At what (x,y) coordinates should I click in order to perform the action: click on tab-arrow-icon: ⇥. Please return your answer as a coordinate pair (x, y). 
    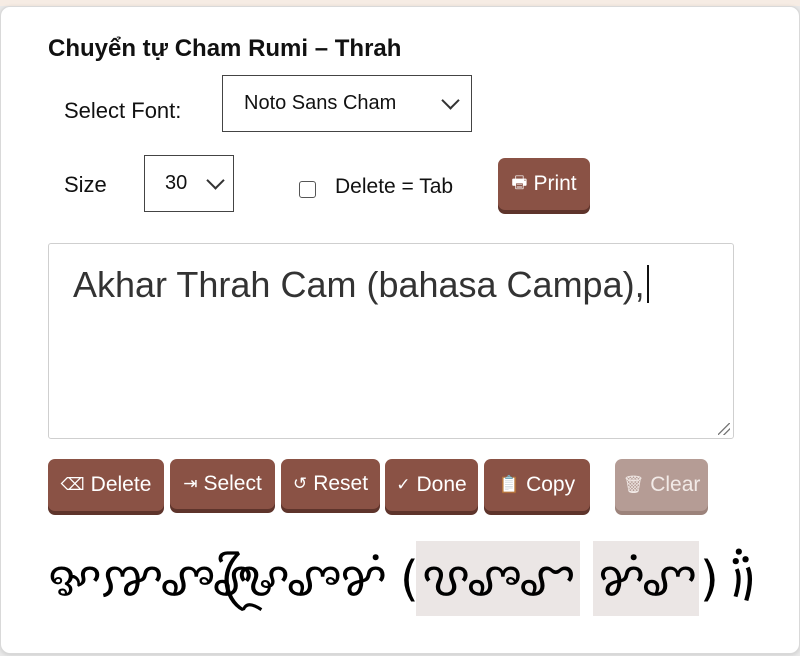
    Looking at the image, I should click on (190, 484).